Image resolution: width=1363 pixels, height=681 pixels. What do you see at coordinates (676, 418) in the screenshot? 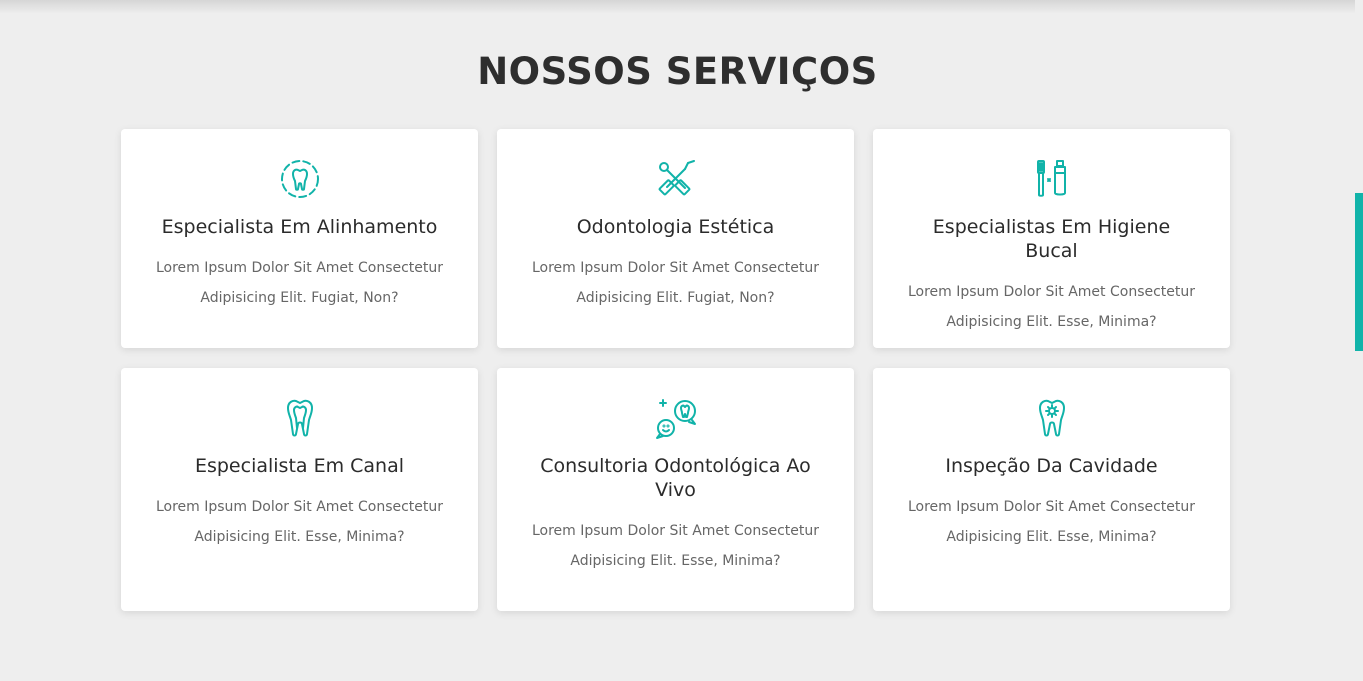
I see `chat-tooth-icon` at bounding box center [676, 418].